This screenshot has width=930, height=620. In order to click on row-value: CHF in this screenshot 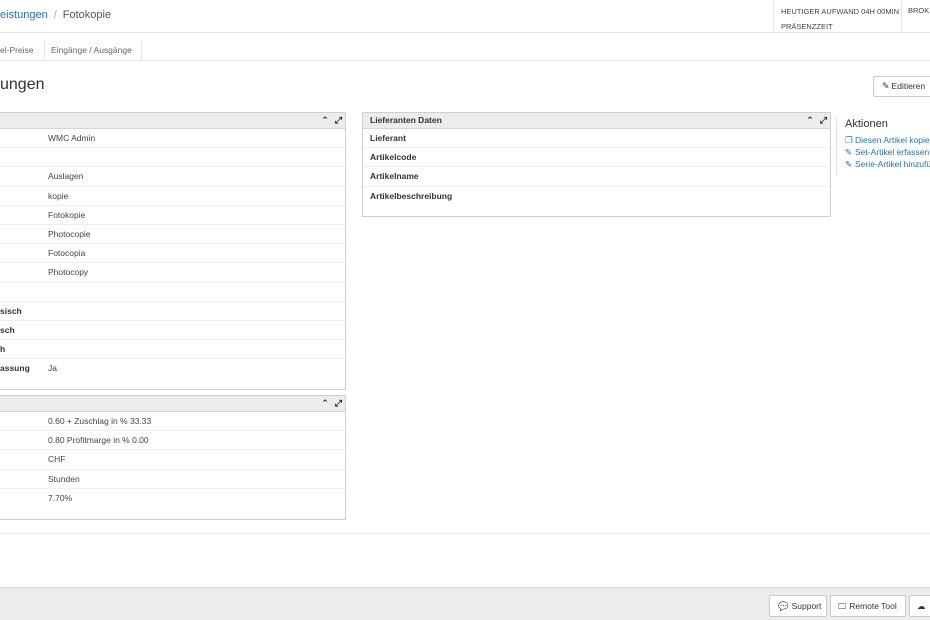, I will do `click(57, 459)`.